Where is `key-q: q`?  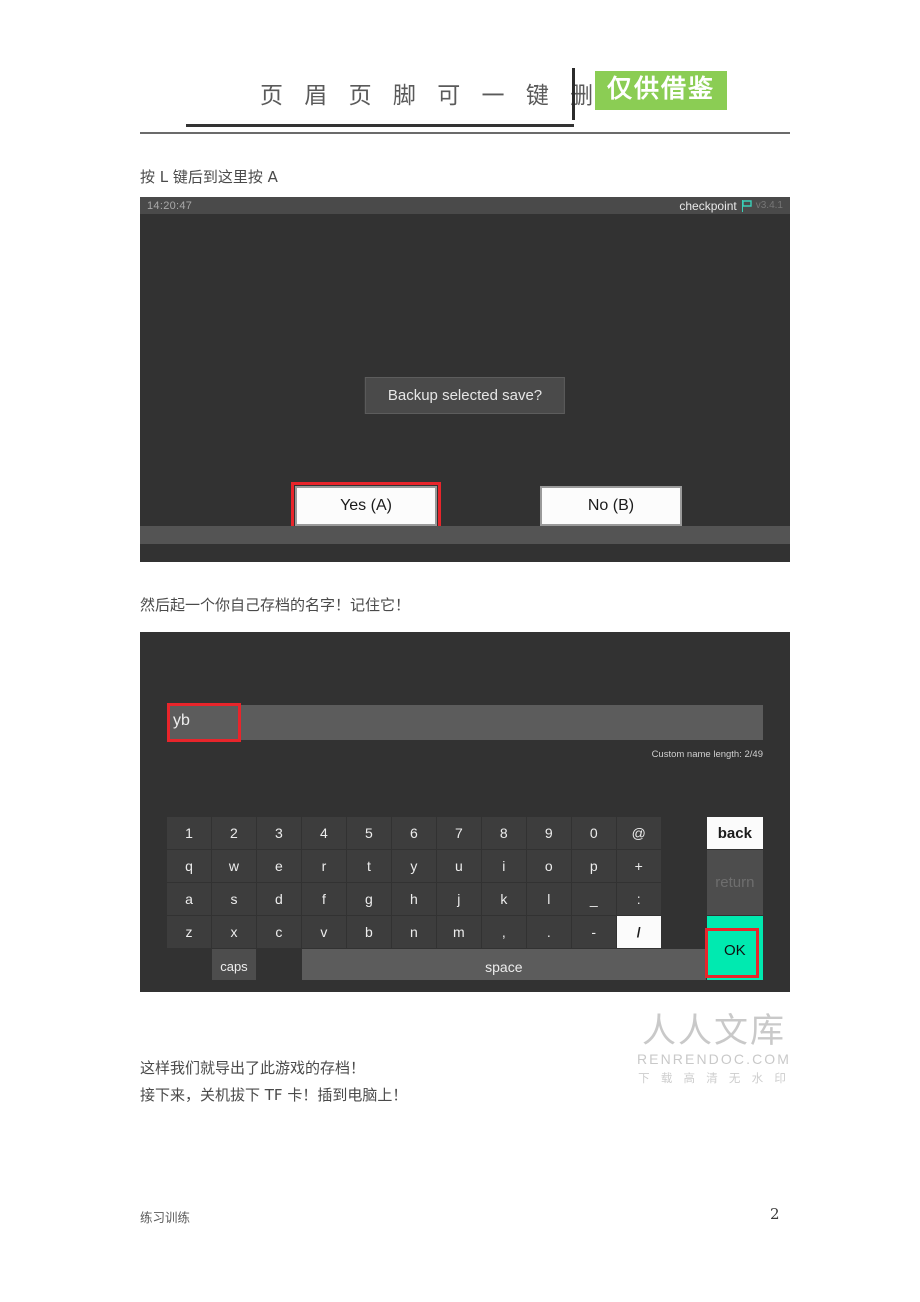
key-q: q is located at coordinates (189, 866).